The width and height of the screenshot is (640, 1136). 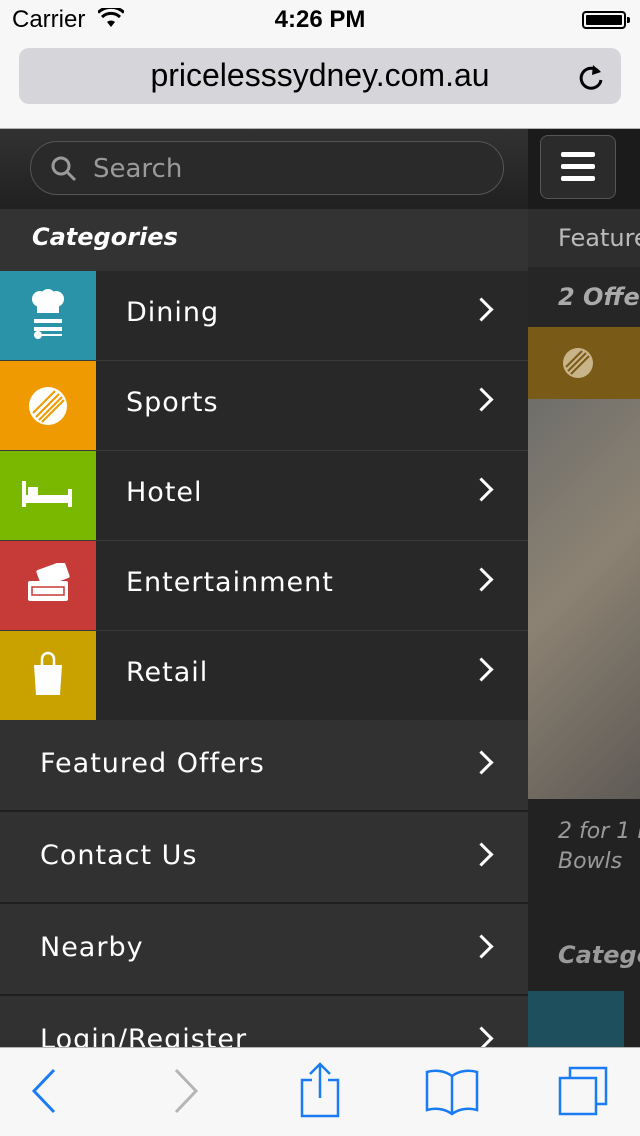 I want to click on forward-icon, so click(x=186, y=1091).